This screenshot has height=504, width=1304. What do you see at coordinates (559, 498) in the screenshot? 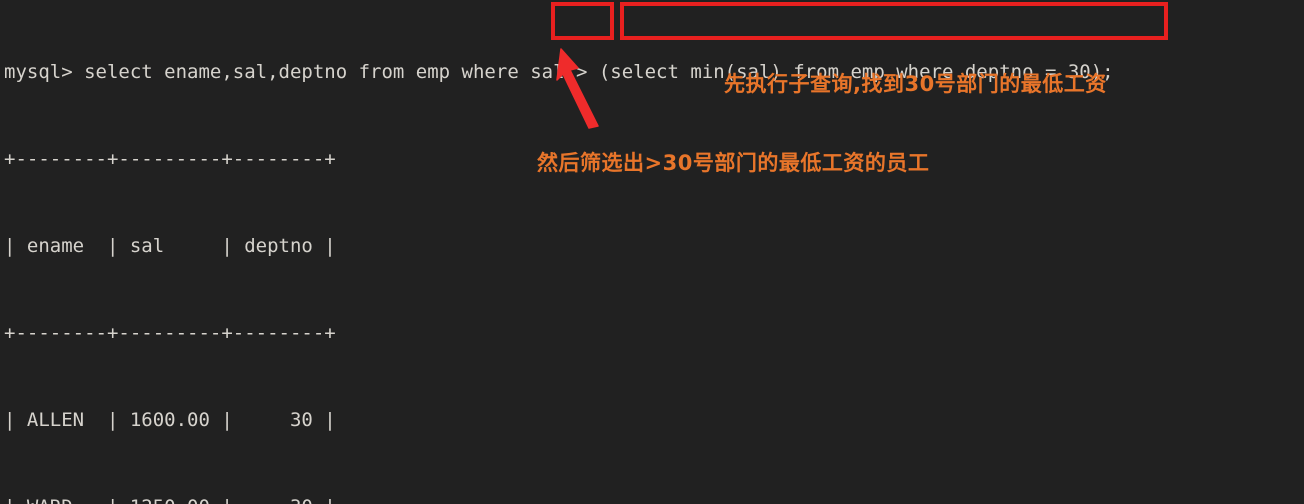
I see `table-row: | WARD | 1250.00 | 30 |` at bounding box center [559, 498].